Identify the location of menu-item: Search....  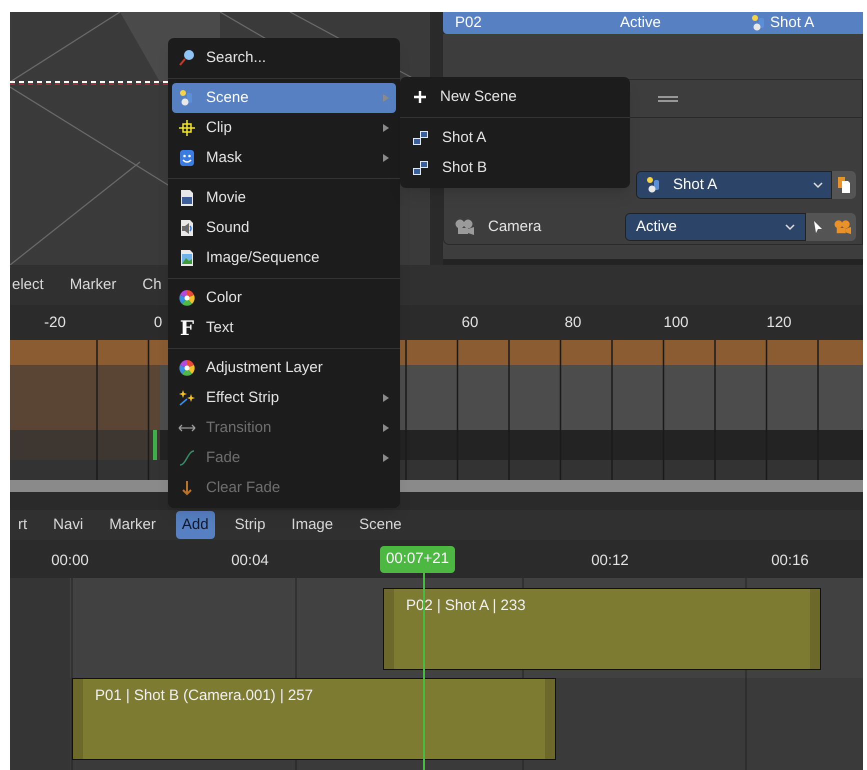
(284, 58).